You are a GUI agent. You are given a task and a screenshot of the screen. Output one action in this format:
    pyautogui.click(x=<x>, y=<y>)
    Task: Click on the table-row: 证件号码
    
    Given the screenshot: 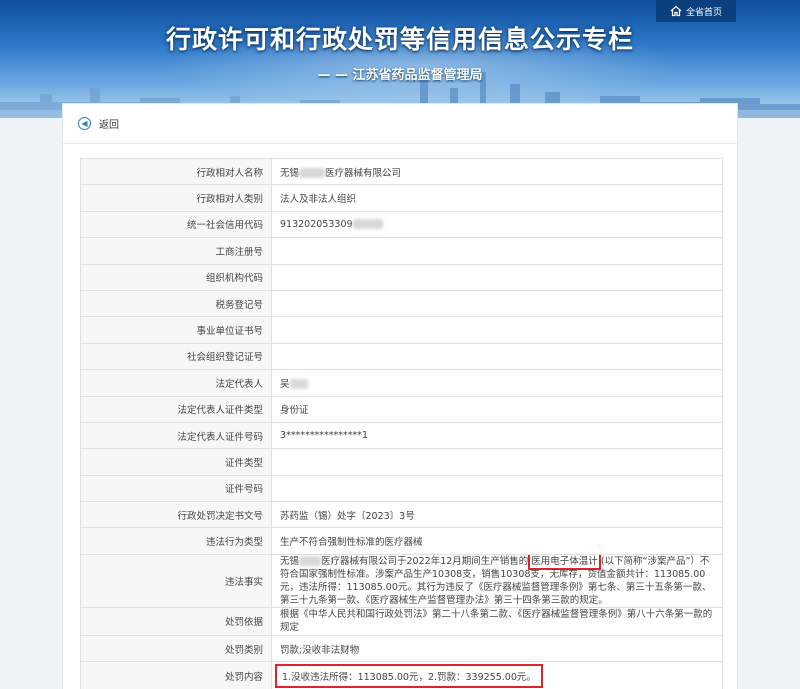 What is the action you would take?
    pyautogui.click(x=401, y=488)
    